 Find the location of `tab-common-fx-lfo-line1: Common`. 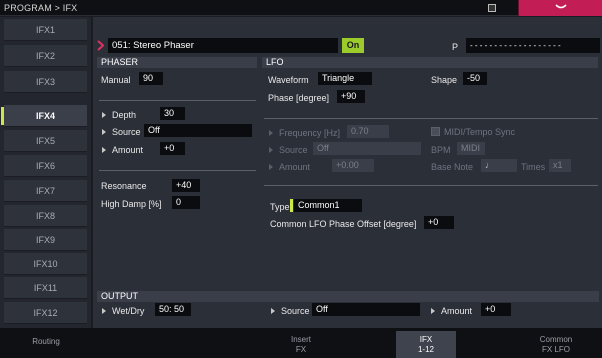

tab-common-fx-lfo-line1: Common is located at coordinates (556, 339).